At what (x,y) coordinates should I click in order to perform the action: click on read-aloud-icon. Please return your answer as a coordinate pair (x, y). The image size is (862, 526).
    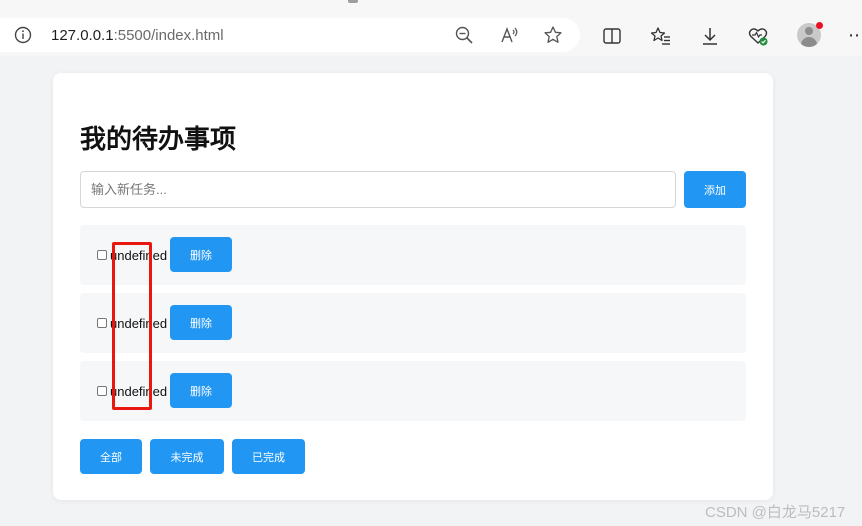
    Looking at the image, I should click on (509, 35).